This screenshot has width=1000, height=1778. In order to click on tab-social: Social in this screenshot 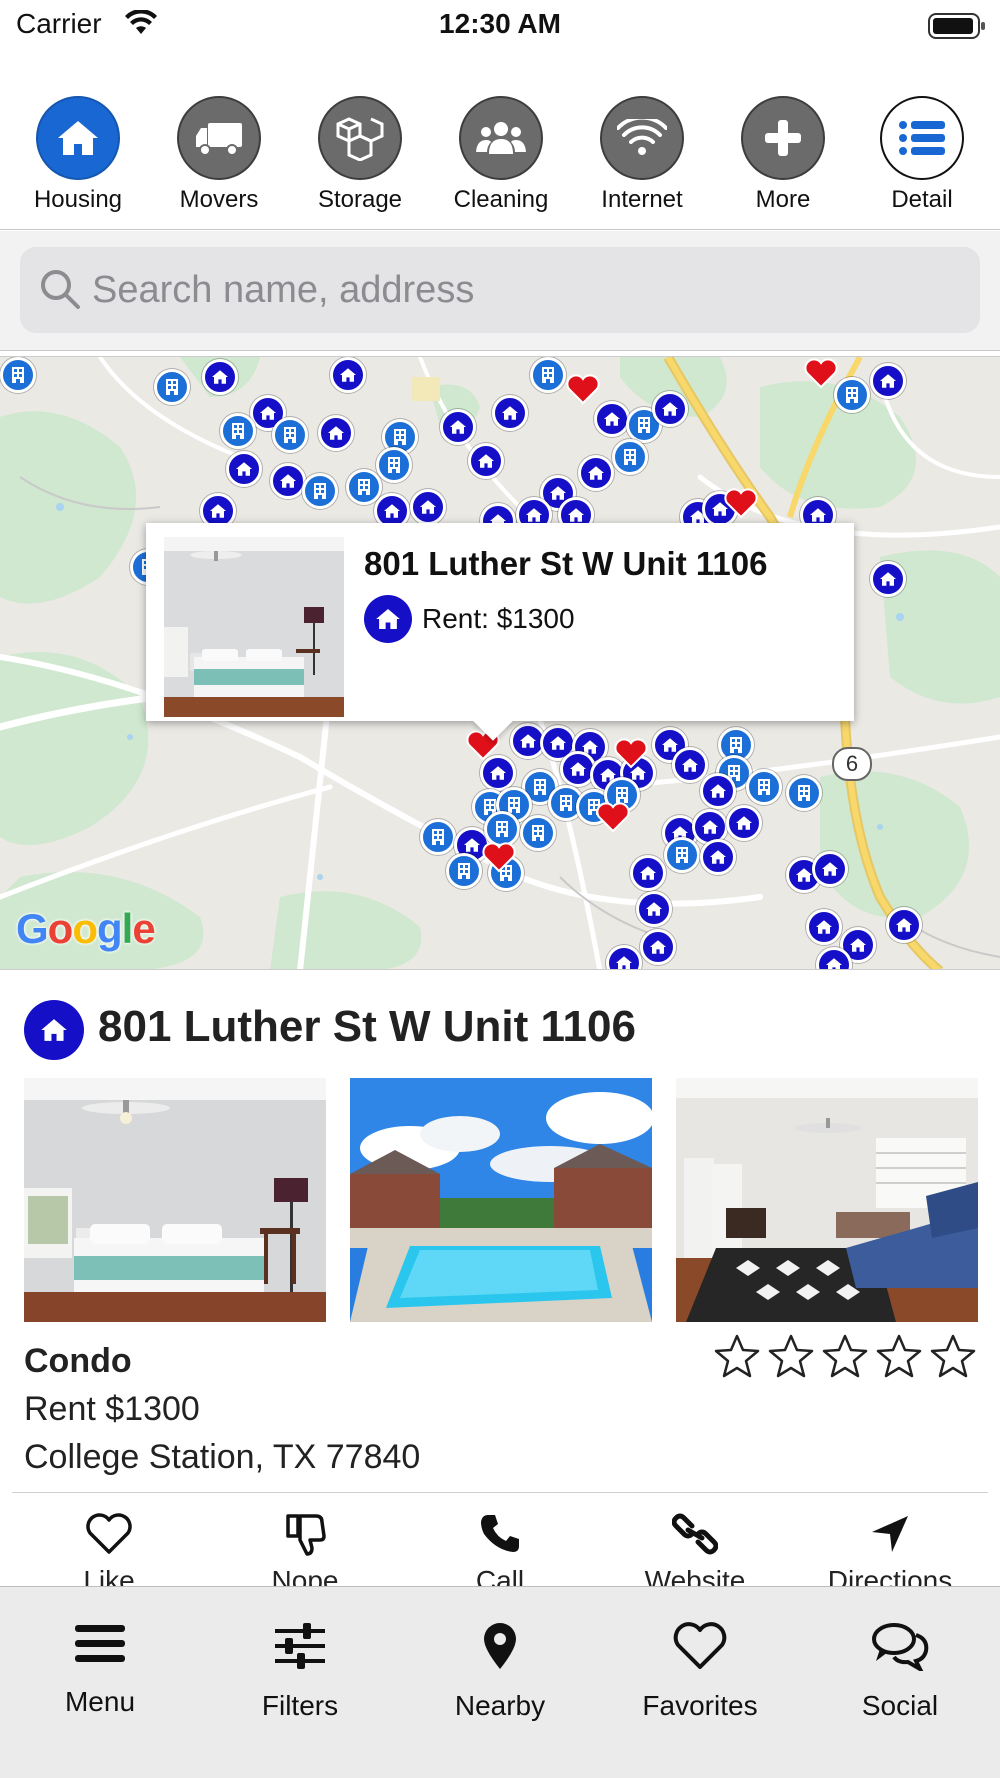, I will do `click(900, 1671)`.